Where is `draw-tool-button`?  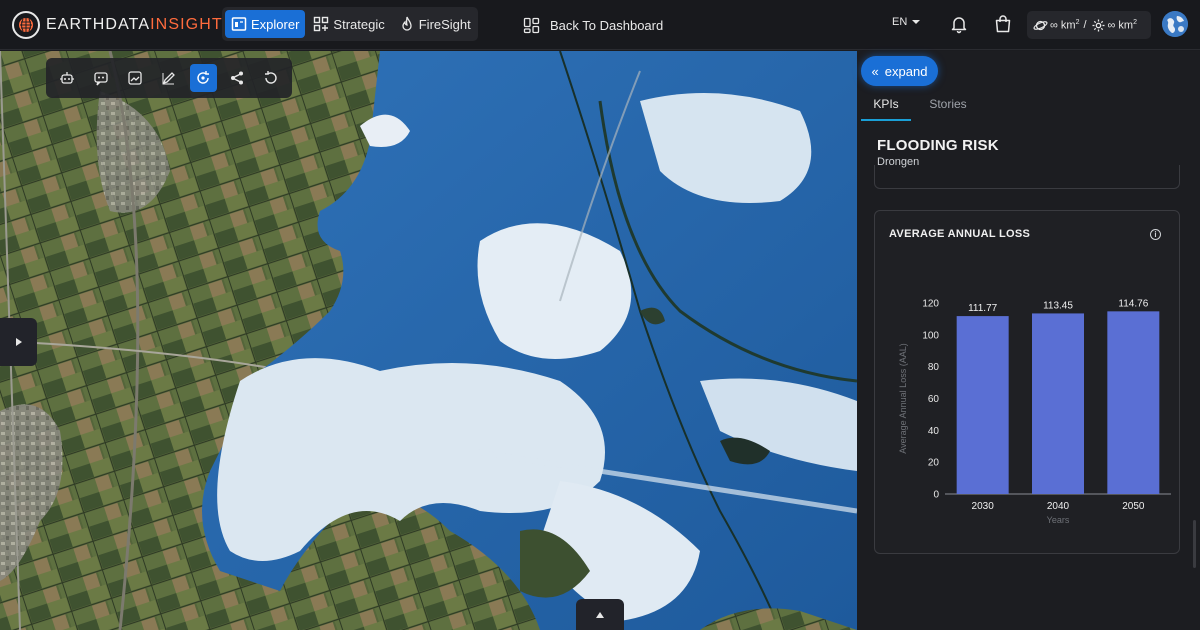
draw-tool-button is located at coordinates (169, 78).